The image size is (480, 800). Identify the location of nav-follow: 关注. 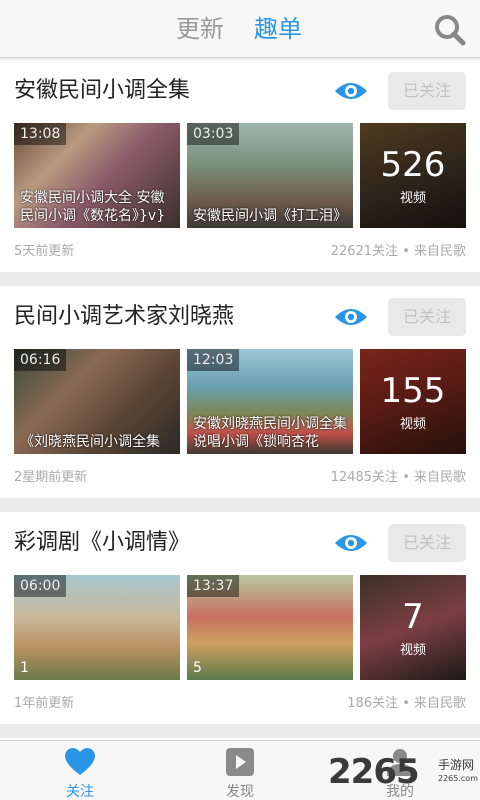
(80, 770).